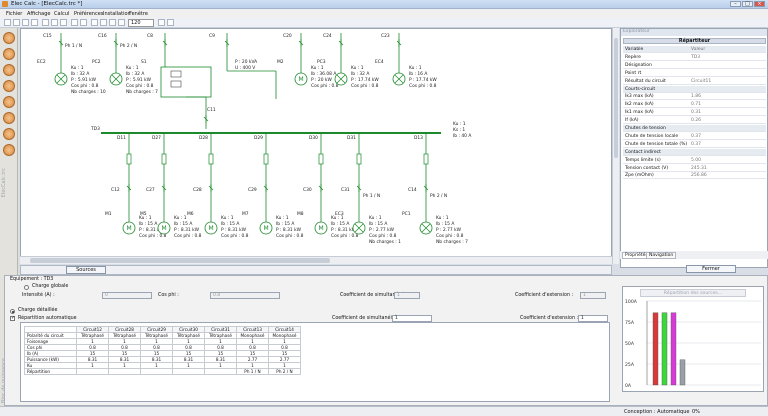 The width and height of the screenshot is (768, 416). Describe the element at coordinates (593, 318) in the screenshot. I see `extension2-field: 1` at that location.